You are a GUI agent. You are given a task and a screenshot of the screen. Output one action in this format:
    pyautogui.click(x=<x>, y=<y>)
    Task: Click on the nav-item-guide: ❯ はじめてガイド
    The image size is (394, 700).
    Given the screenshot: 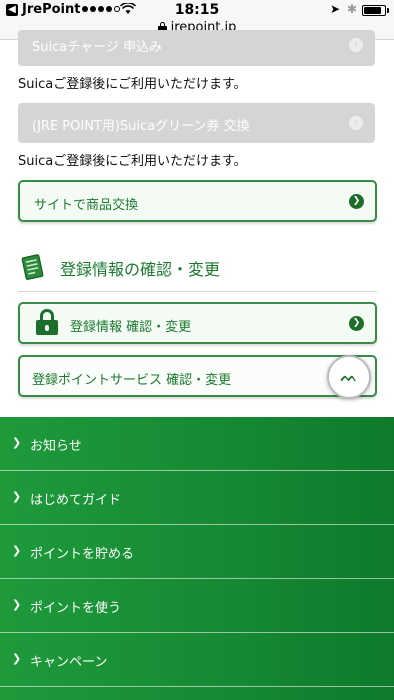 What is the action you would take?
    pyautogui.click(x=197, y=498)
    